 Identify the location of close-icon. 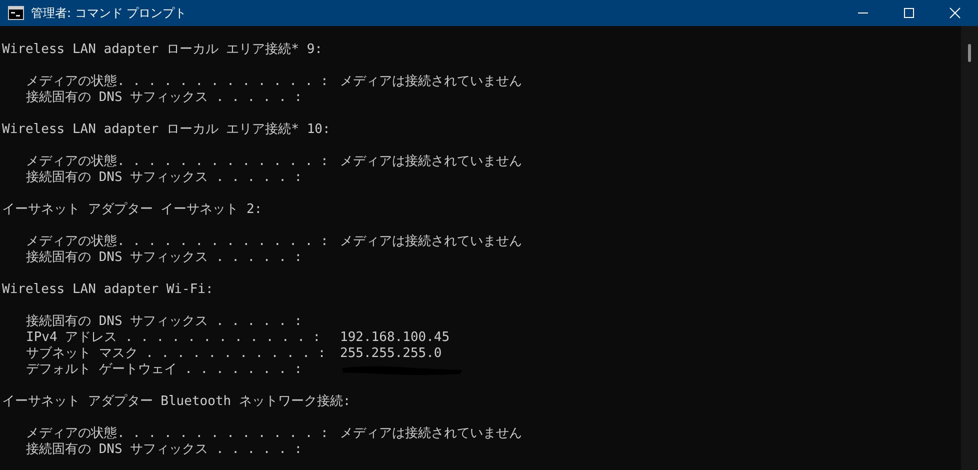
(955, 13).